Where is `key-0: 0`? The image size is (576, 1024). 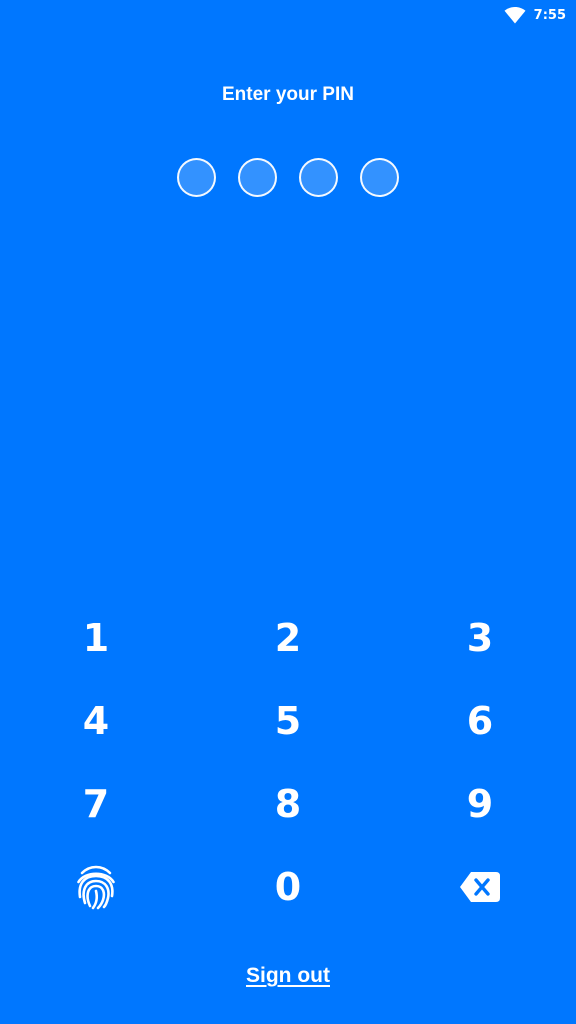 key-0: 0 is located at coordinates (288, 886).